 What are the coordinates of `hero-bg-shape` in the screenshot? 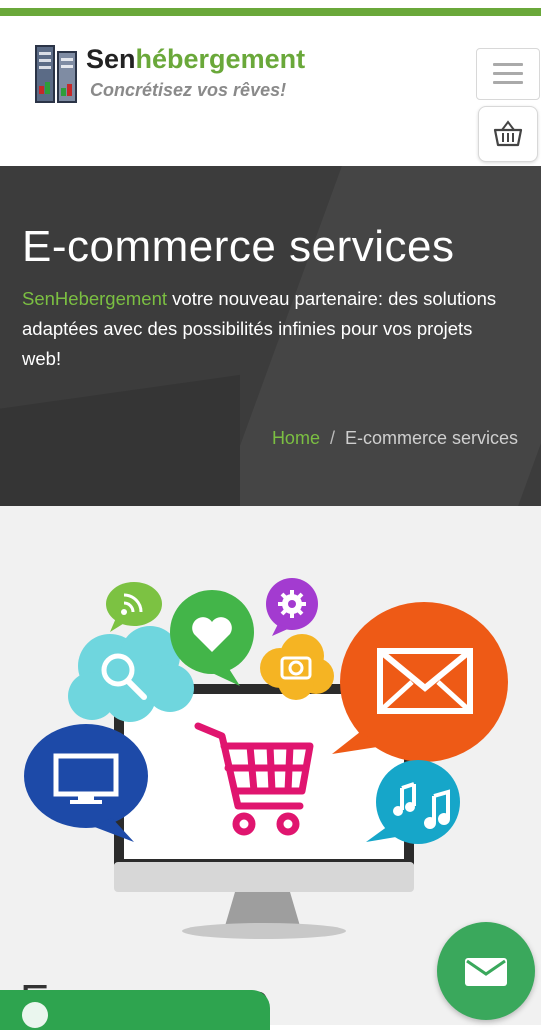 It's located at (120, 440).